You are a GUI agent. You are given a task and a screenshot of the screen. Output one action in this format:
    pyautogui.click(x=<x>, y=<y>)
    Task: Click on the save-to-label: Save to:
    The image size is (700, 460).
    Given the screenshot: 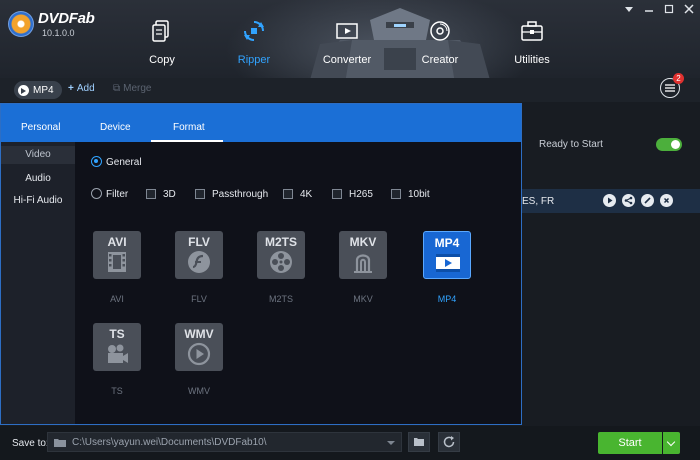 What is the action you would take?
    pyautogui.click(x=30, y=443)
    